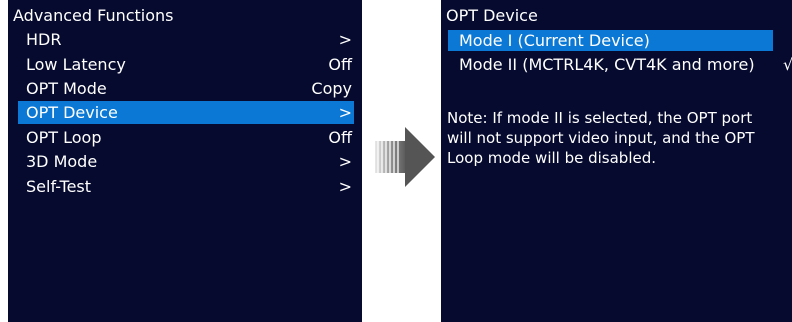 This screenshot has width=792, height=322. What do you see at coordinates (186, 137) in the screenshot?
I see `menu-item-opt-loop: OPT Loop Off` at bounding box center [186, 137].